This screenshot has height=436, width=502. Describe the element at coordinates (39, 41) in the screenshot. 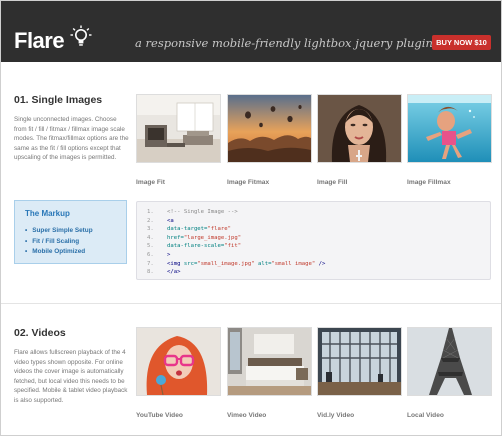

I see `flare-logo: Flare` at that location.